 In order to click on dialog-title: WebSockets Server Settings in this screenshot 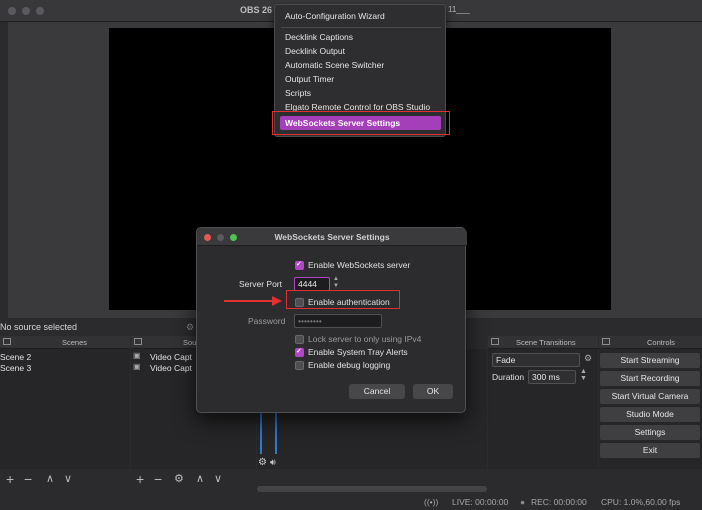, I will do `click(332, 237)`.